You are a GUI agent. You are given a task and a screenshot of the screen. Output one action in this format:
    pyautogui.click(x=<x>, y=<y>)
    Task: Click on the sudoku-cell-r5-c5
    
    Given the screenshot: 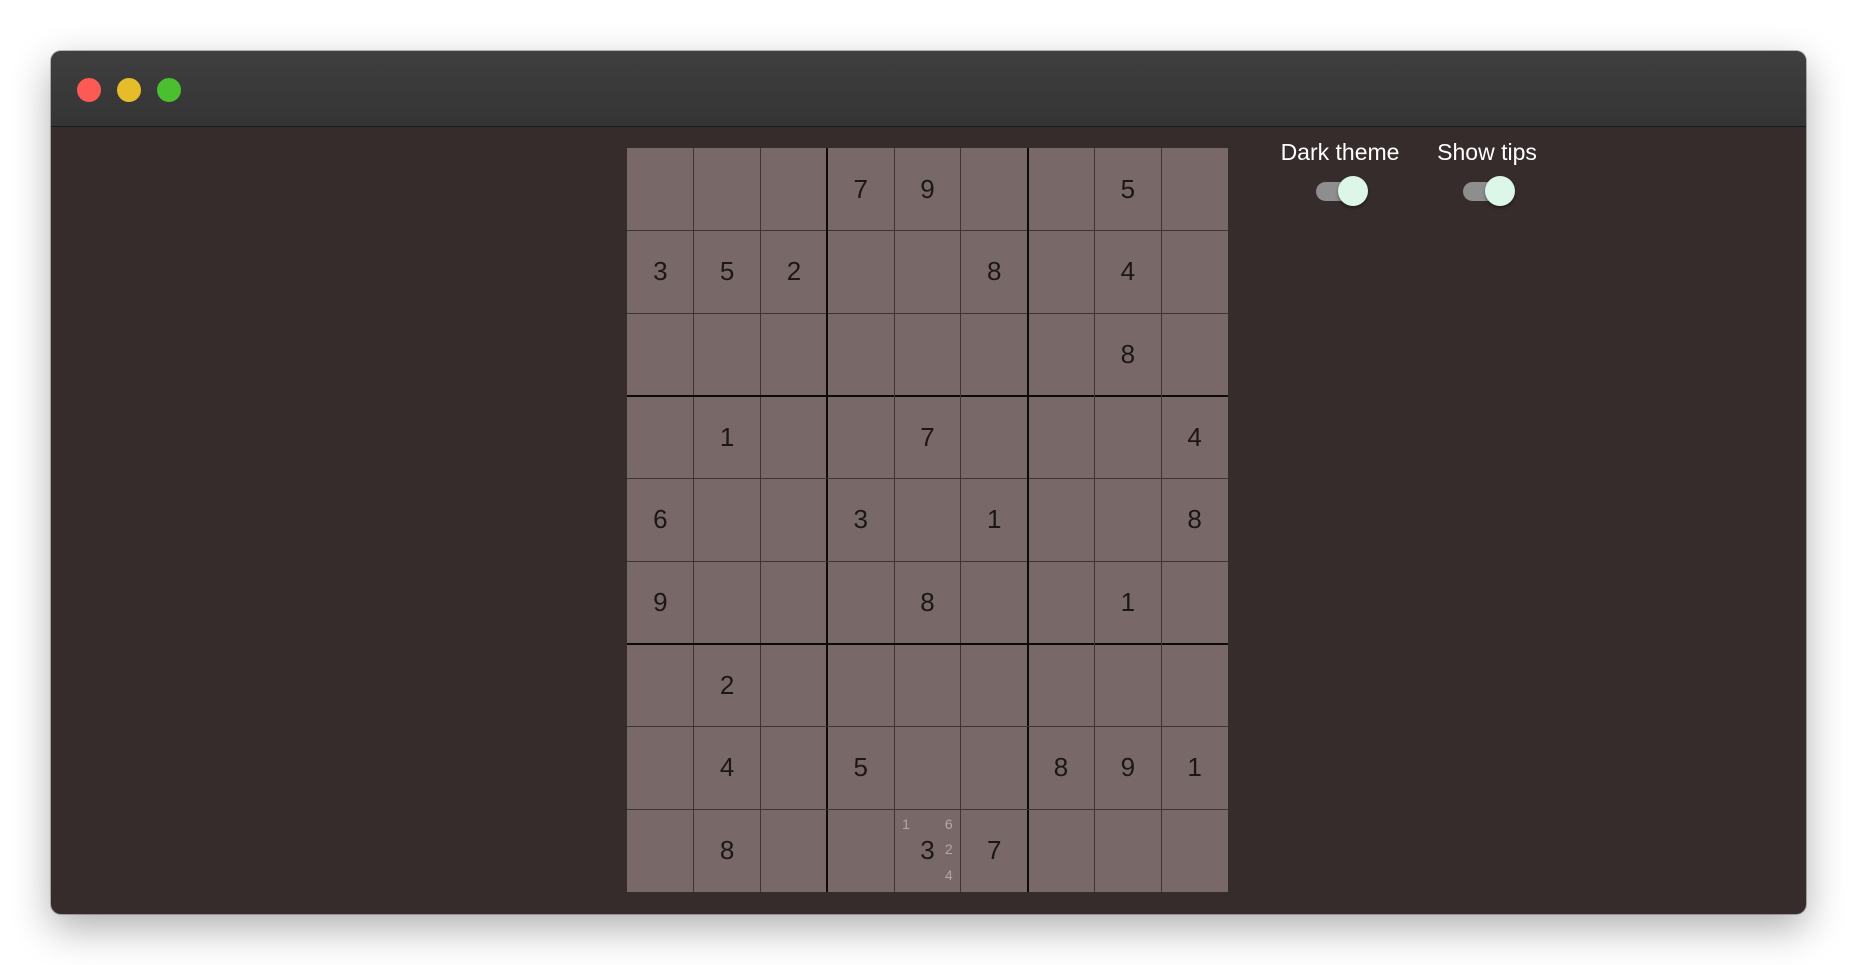 What is the action you would take?
    pyautogui.click(x=927, y=520)
    